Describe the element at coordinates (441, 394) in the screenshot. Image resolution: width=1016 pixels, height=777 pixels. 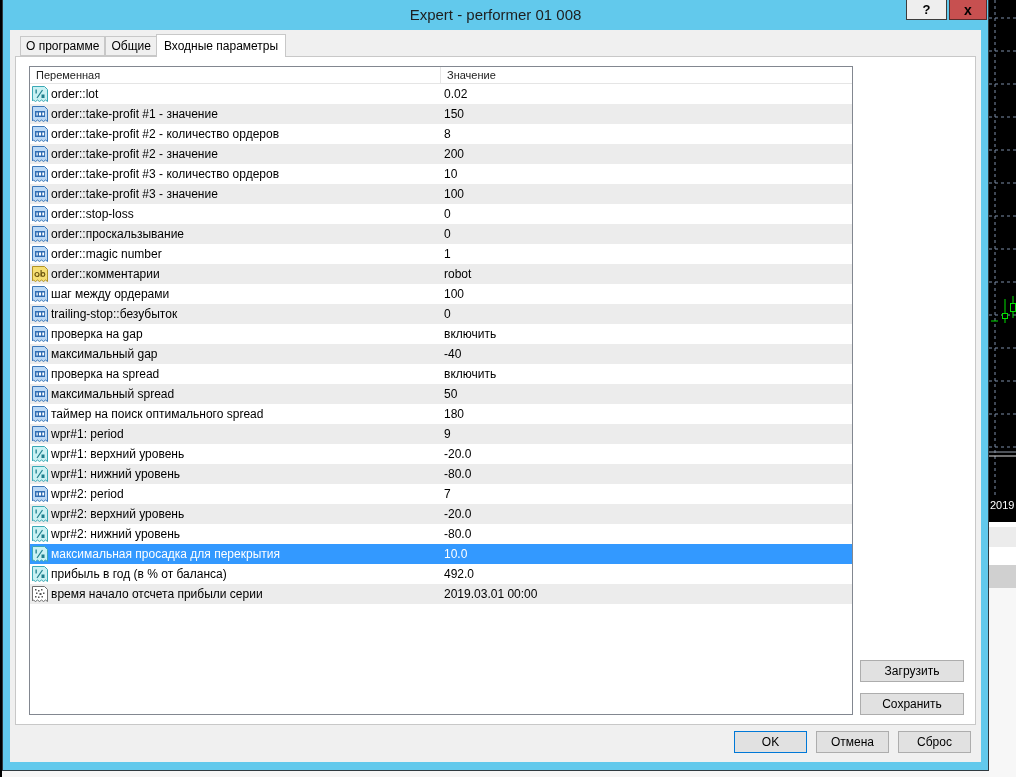
I see `parameter-row: максимальный spread 50` at that location.